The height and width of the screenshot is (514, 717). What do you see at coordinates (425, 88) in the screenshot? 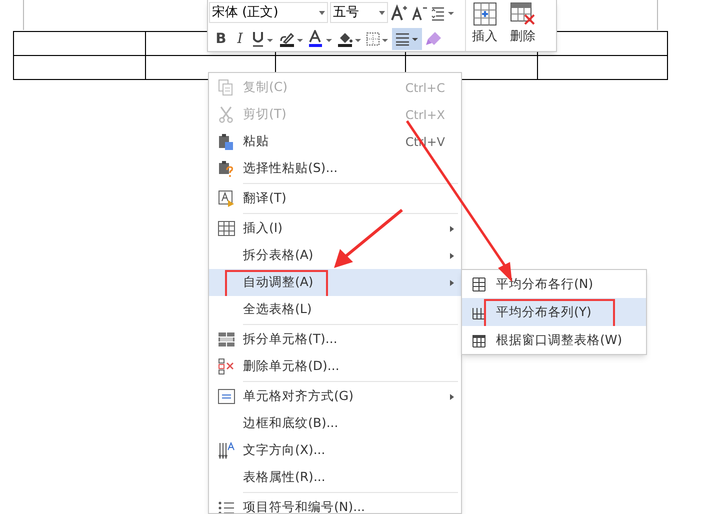
I see `shortcut-text: Ctrl+C` at bounding box center [425, 88].